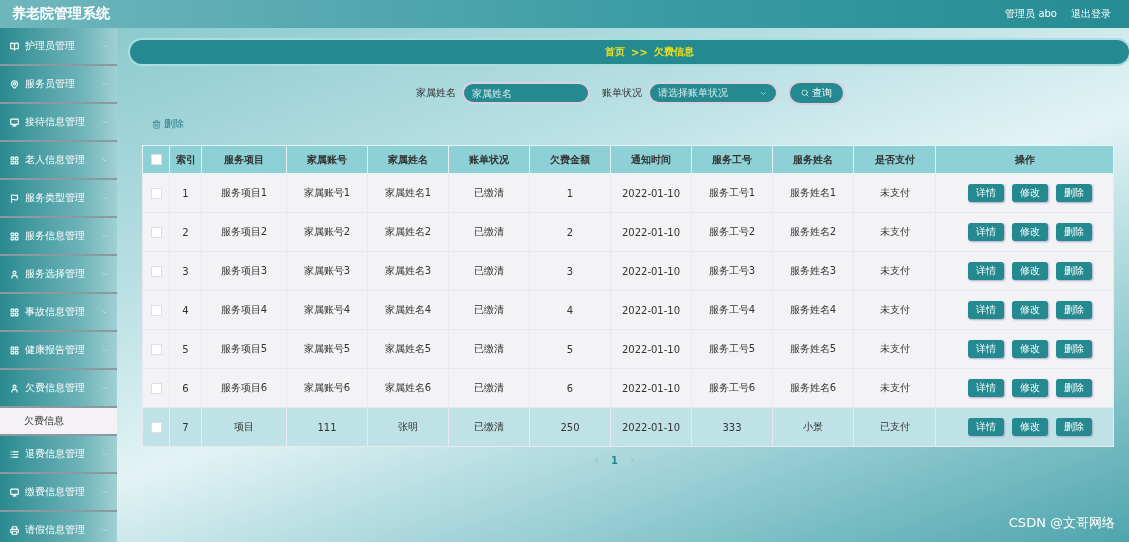  I want to click on table-cell: 服务项目1, so click(244, 193).